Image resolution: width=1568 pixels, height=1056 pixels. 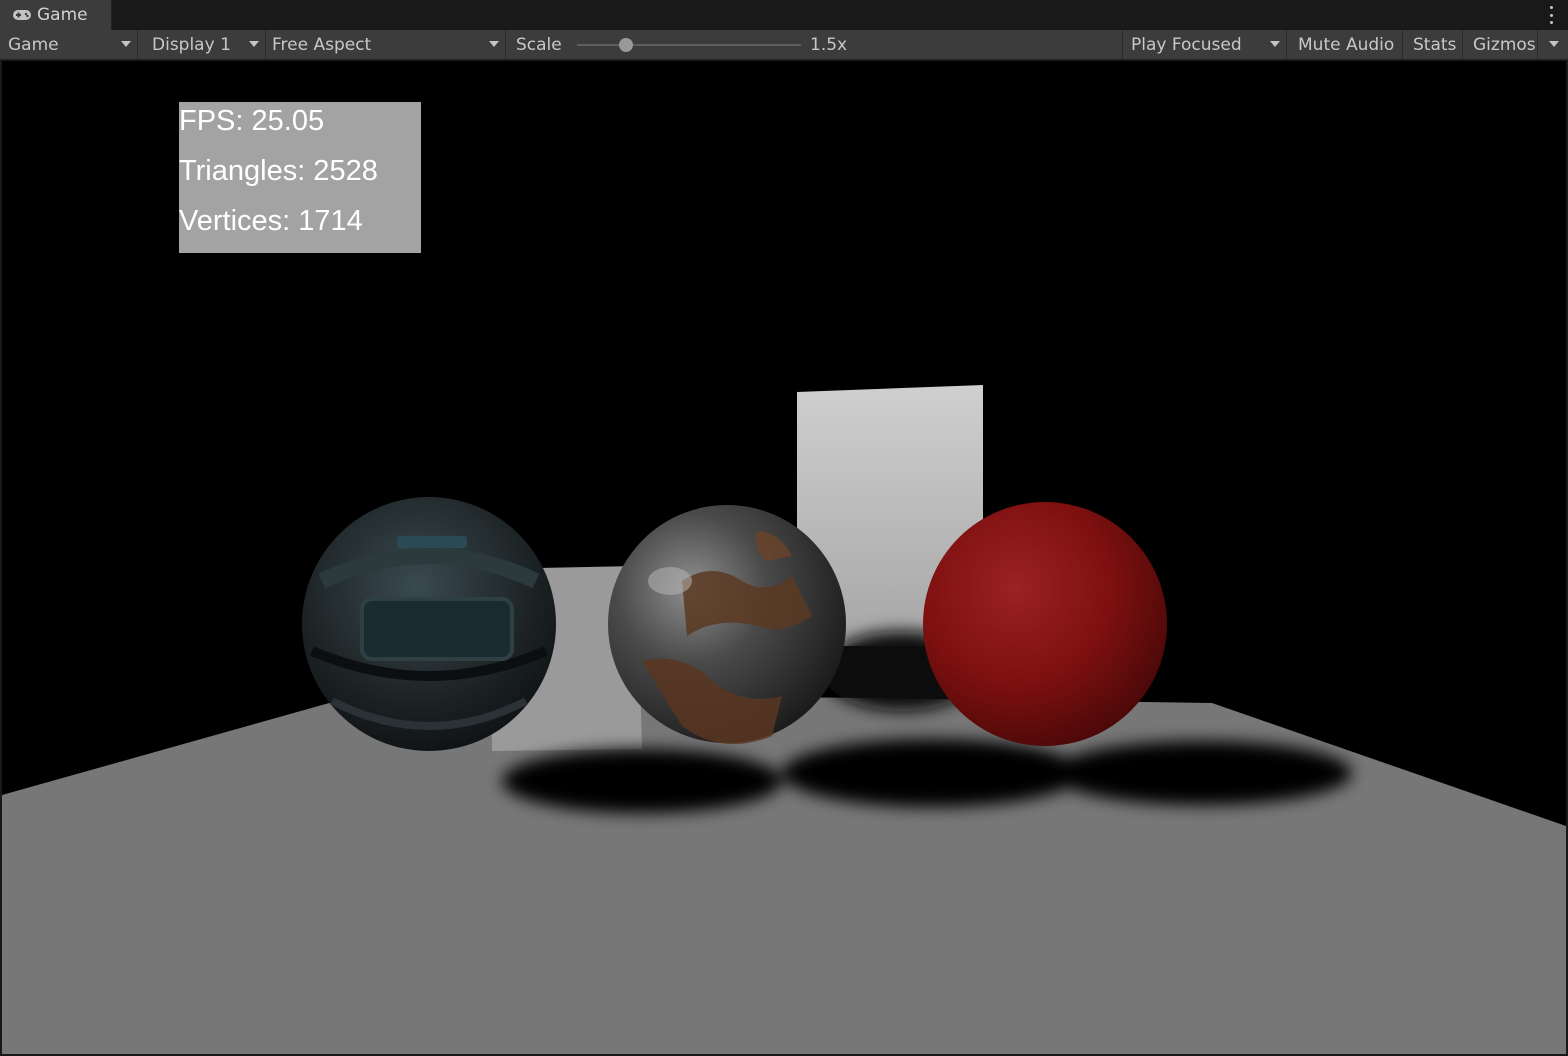 What do you see at coordinates (1504, 44) in the screenshot?
I see `gizmos-label: Gizmos` at bounding box center [1504, 44].